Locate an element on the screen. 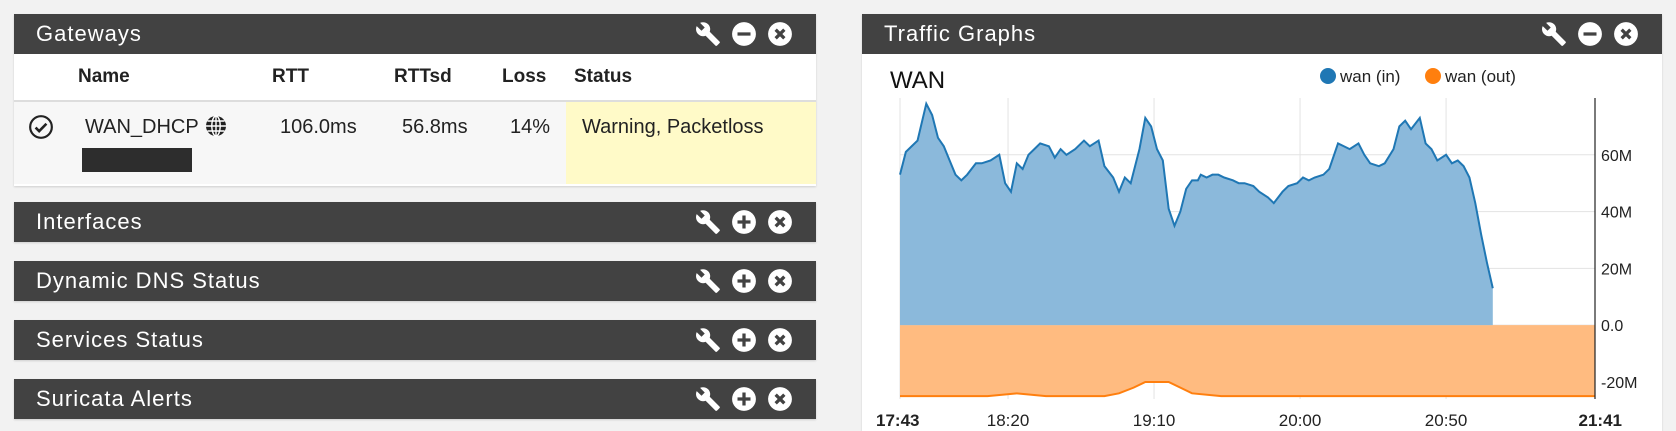 The width and height of the screenshot is (1676, 431). suricata-alerts-panel: Suricata Alerts is located at coordinates (415, 399).